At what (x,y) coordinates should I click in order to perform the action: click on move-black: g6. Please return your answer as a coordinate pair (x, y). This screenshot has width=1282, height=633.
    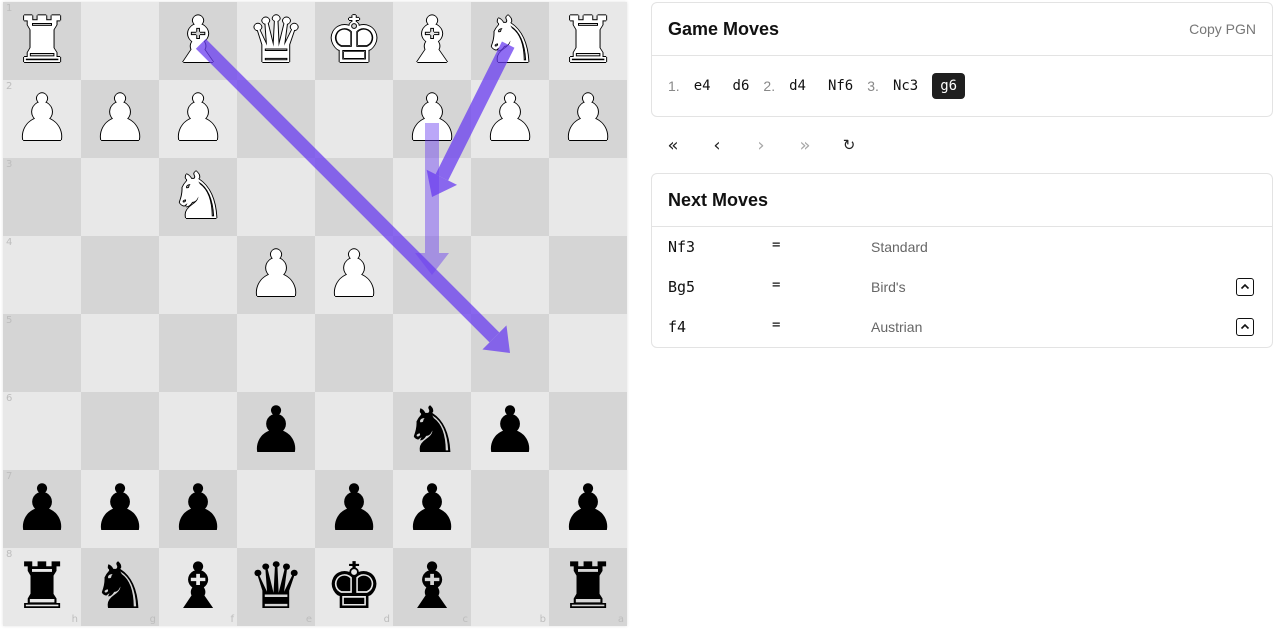
    Looking at the image, I should click on (949, 86).